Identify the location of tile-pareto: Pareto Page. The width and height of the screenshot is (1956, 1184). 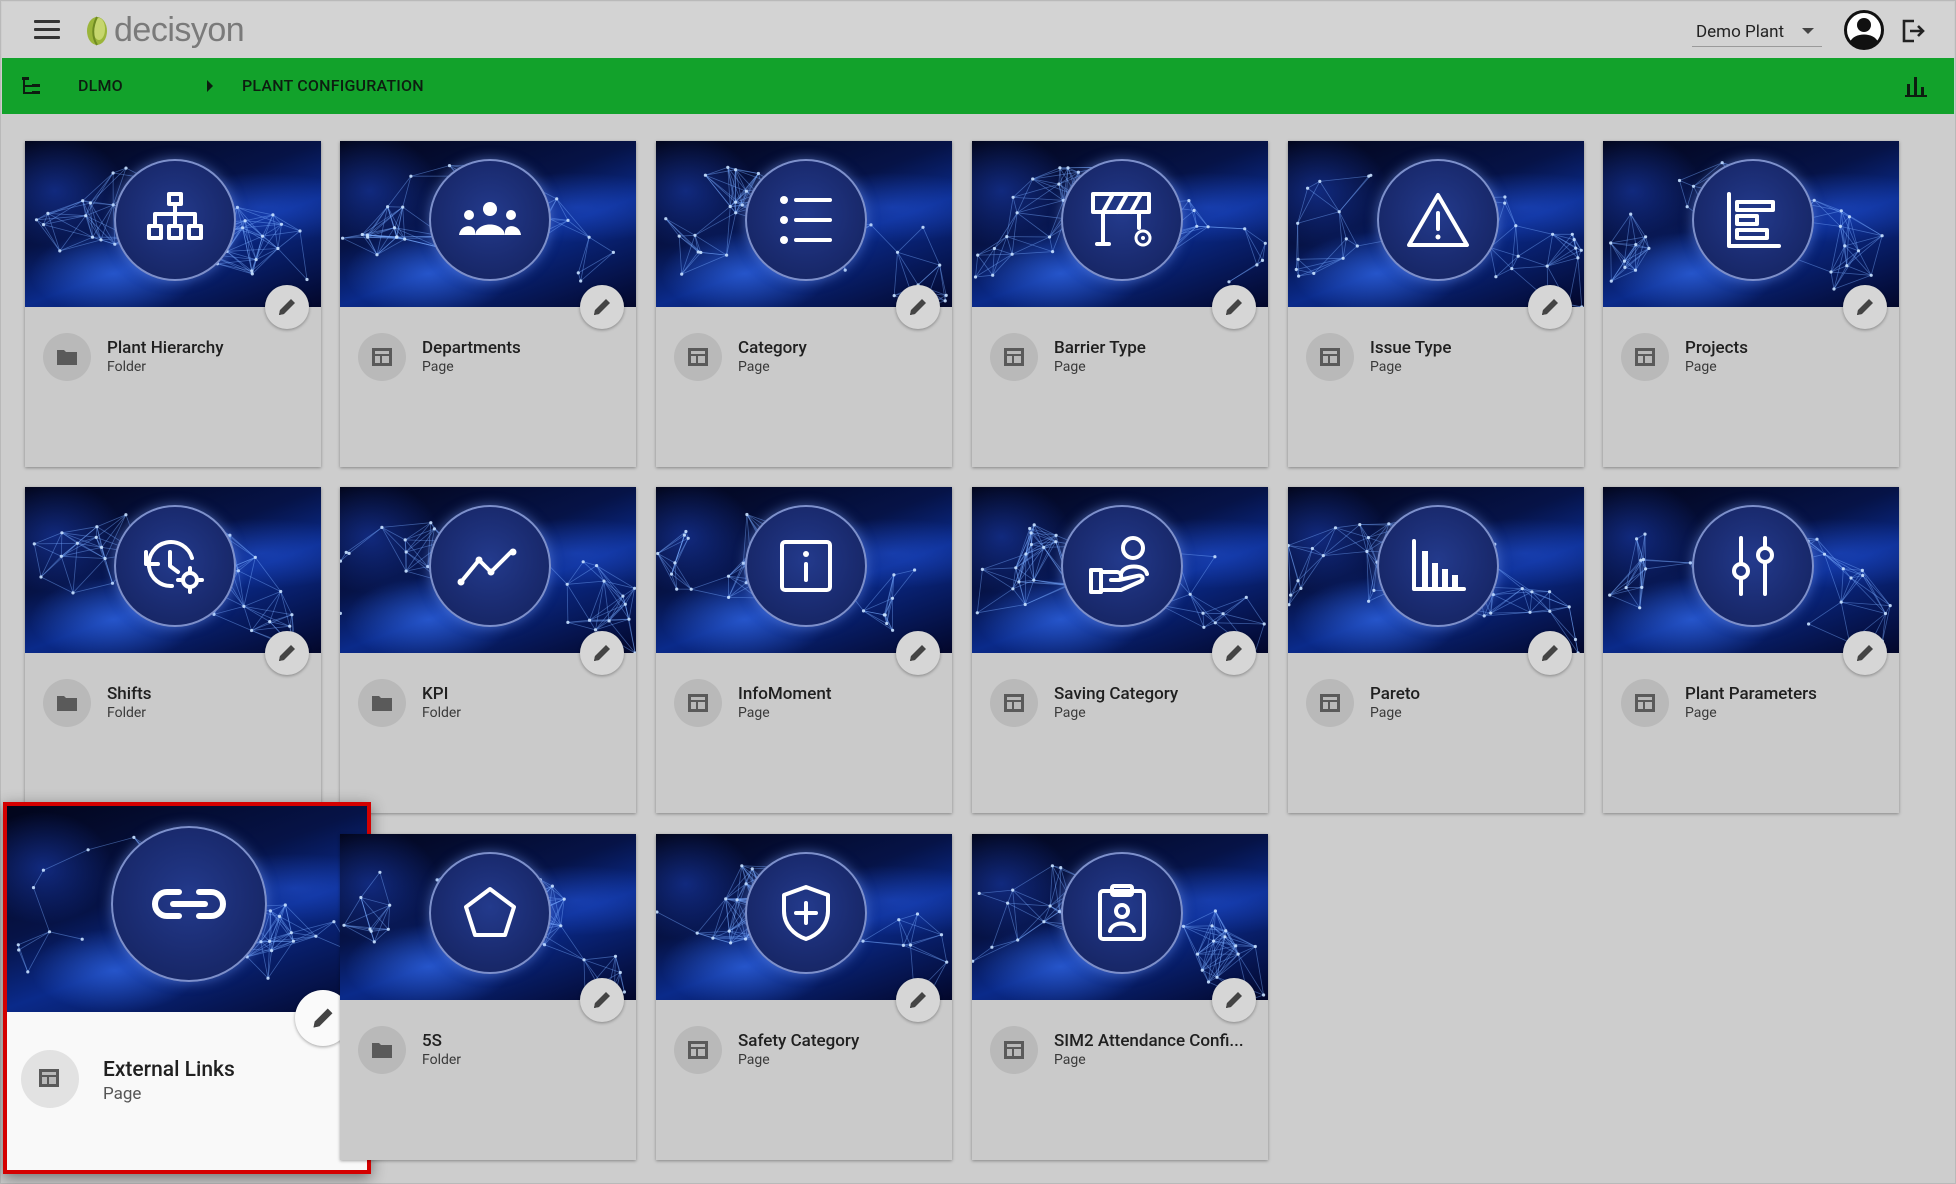
(1436, 650).